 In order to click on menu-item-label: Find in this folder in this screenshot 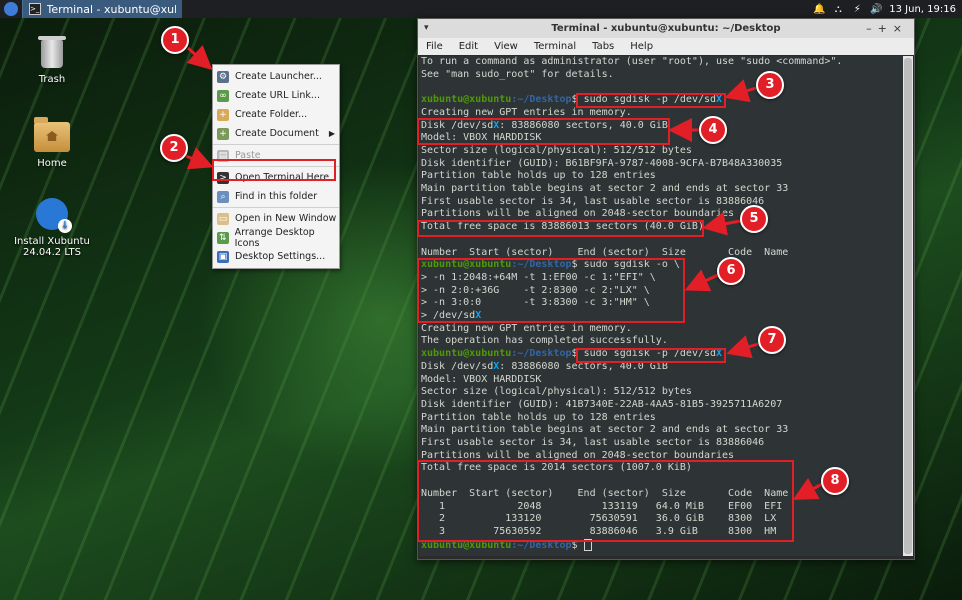, I will do `click(276, 196)`.